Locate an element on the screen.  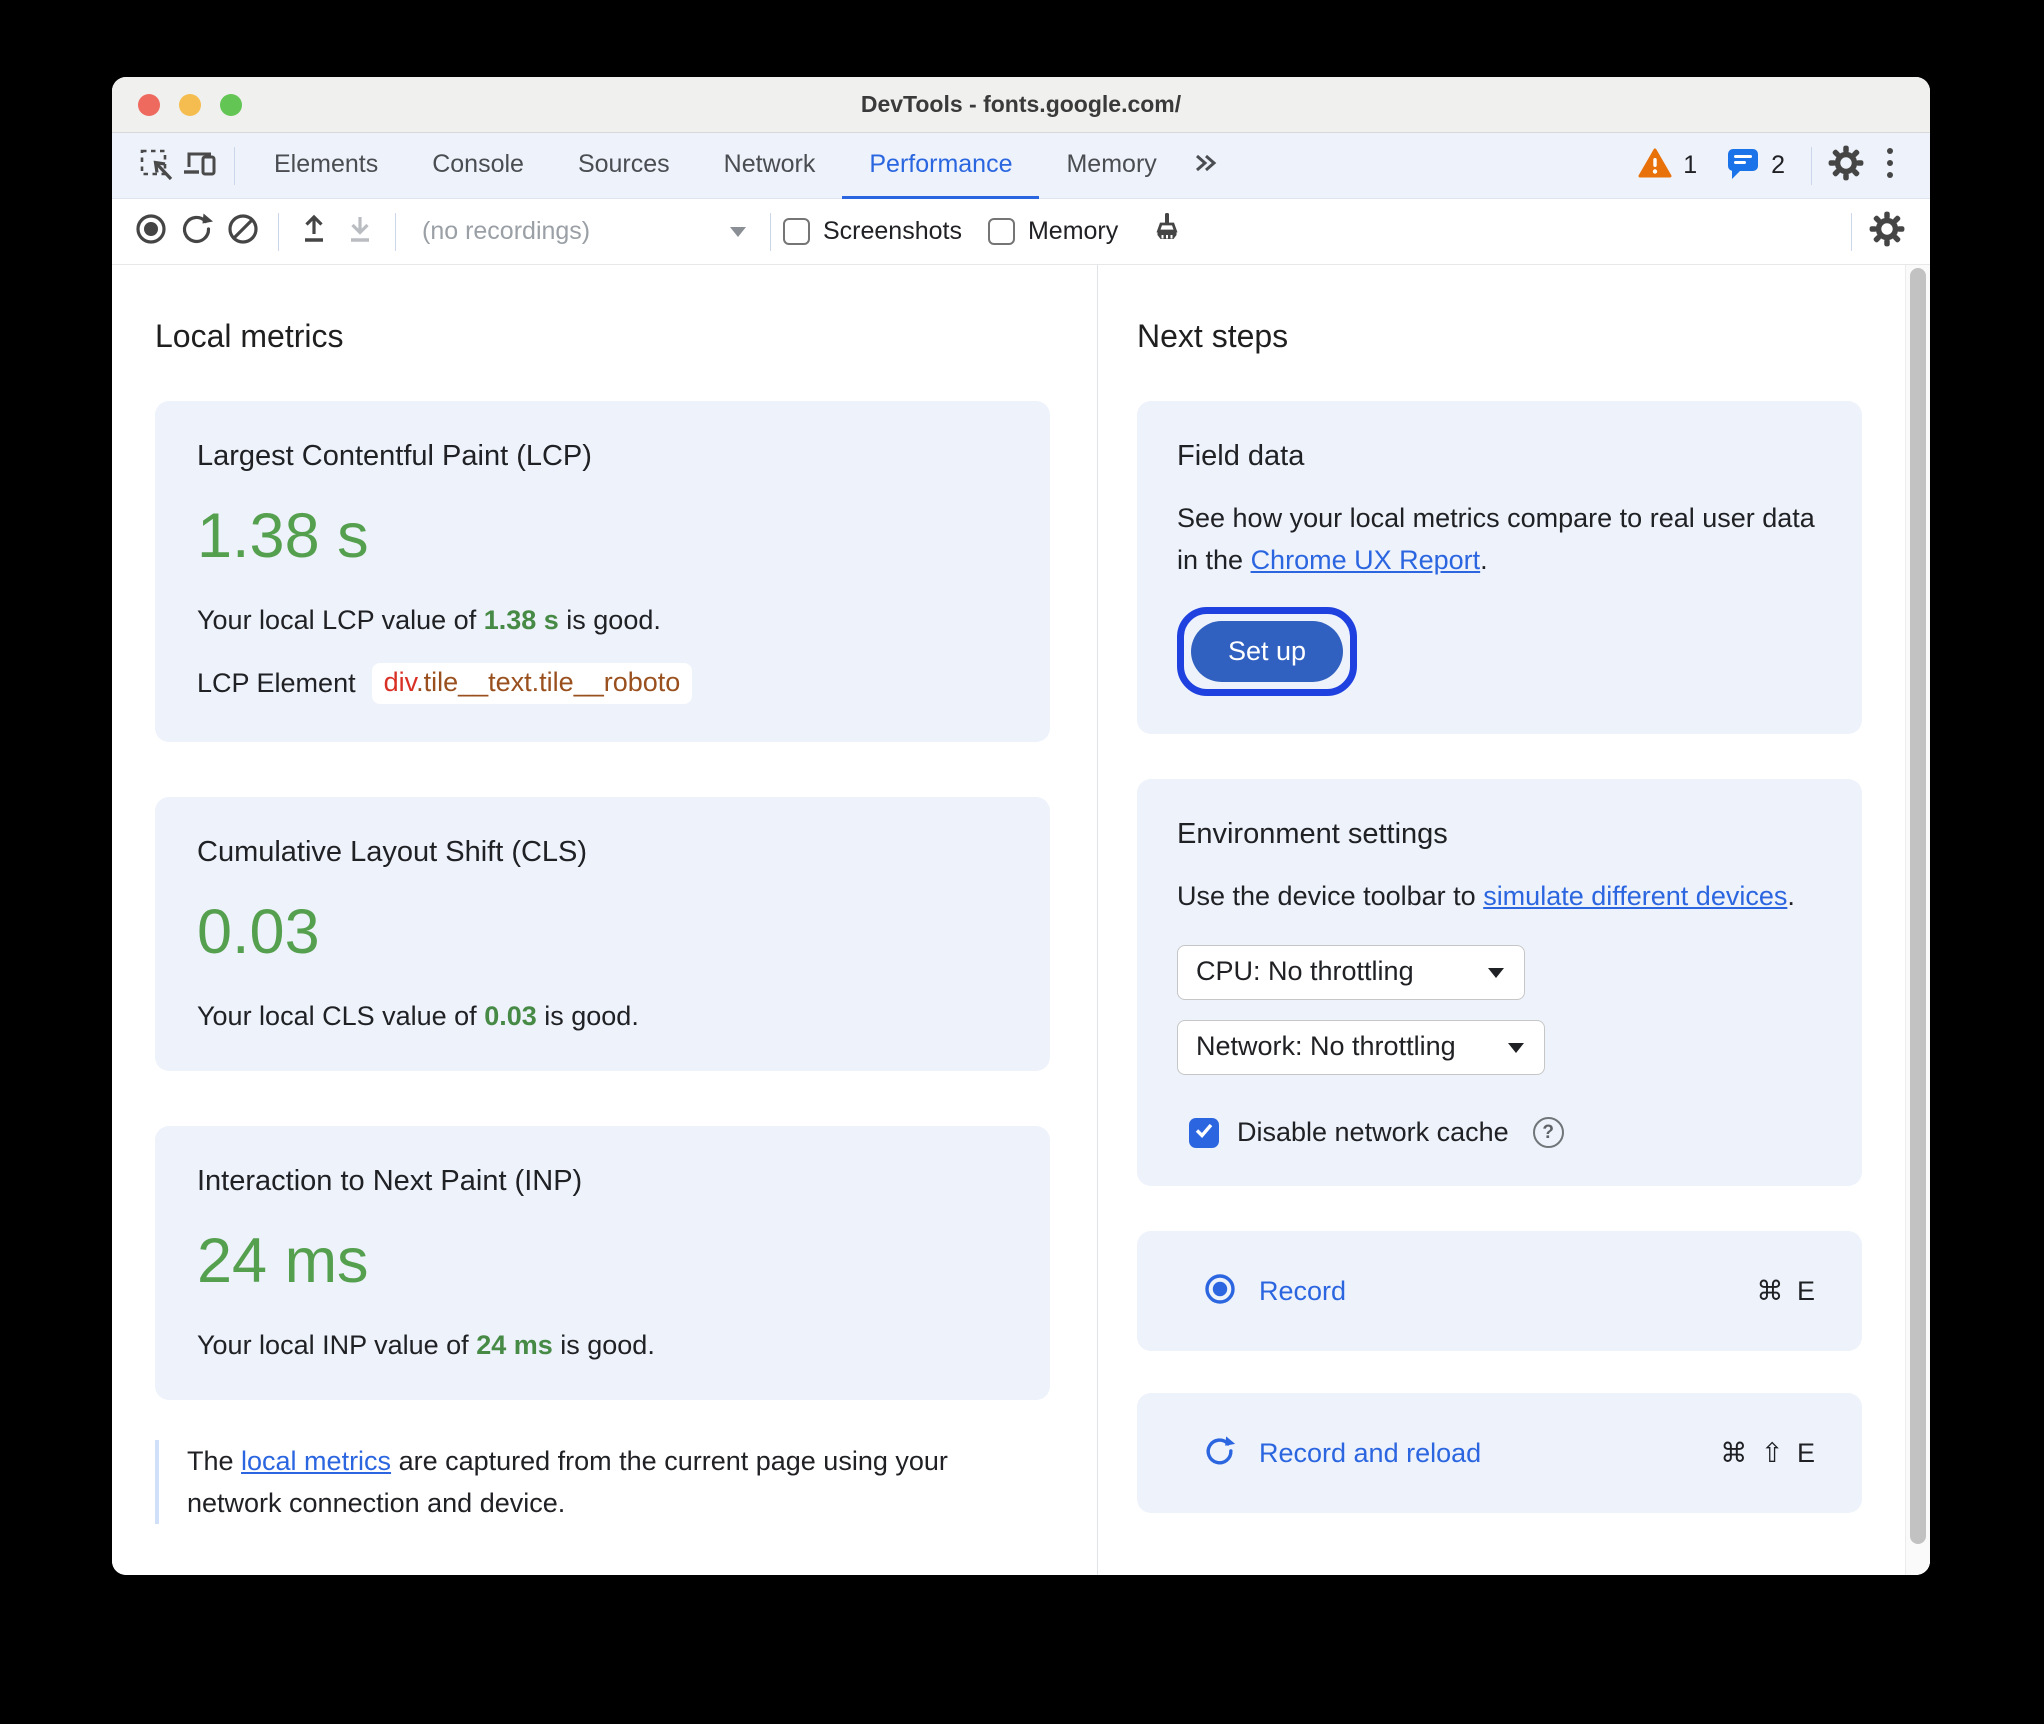
clear-button is located at coordinates (243, 232).